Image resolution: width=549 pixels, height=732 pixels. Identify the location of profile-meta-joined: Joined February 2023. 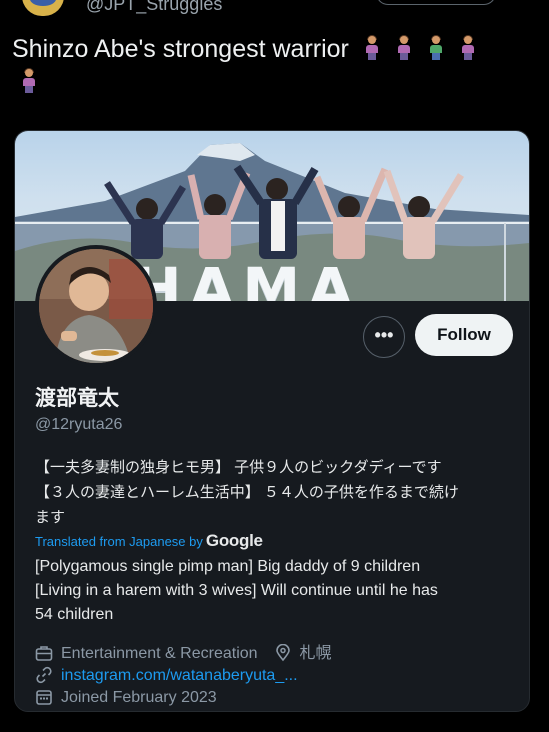
(126, 698).